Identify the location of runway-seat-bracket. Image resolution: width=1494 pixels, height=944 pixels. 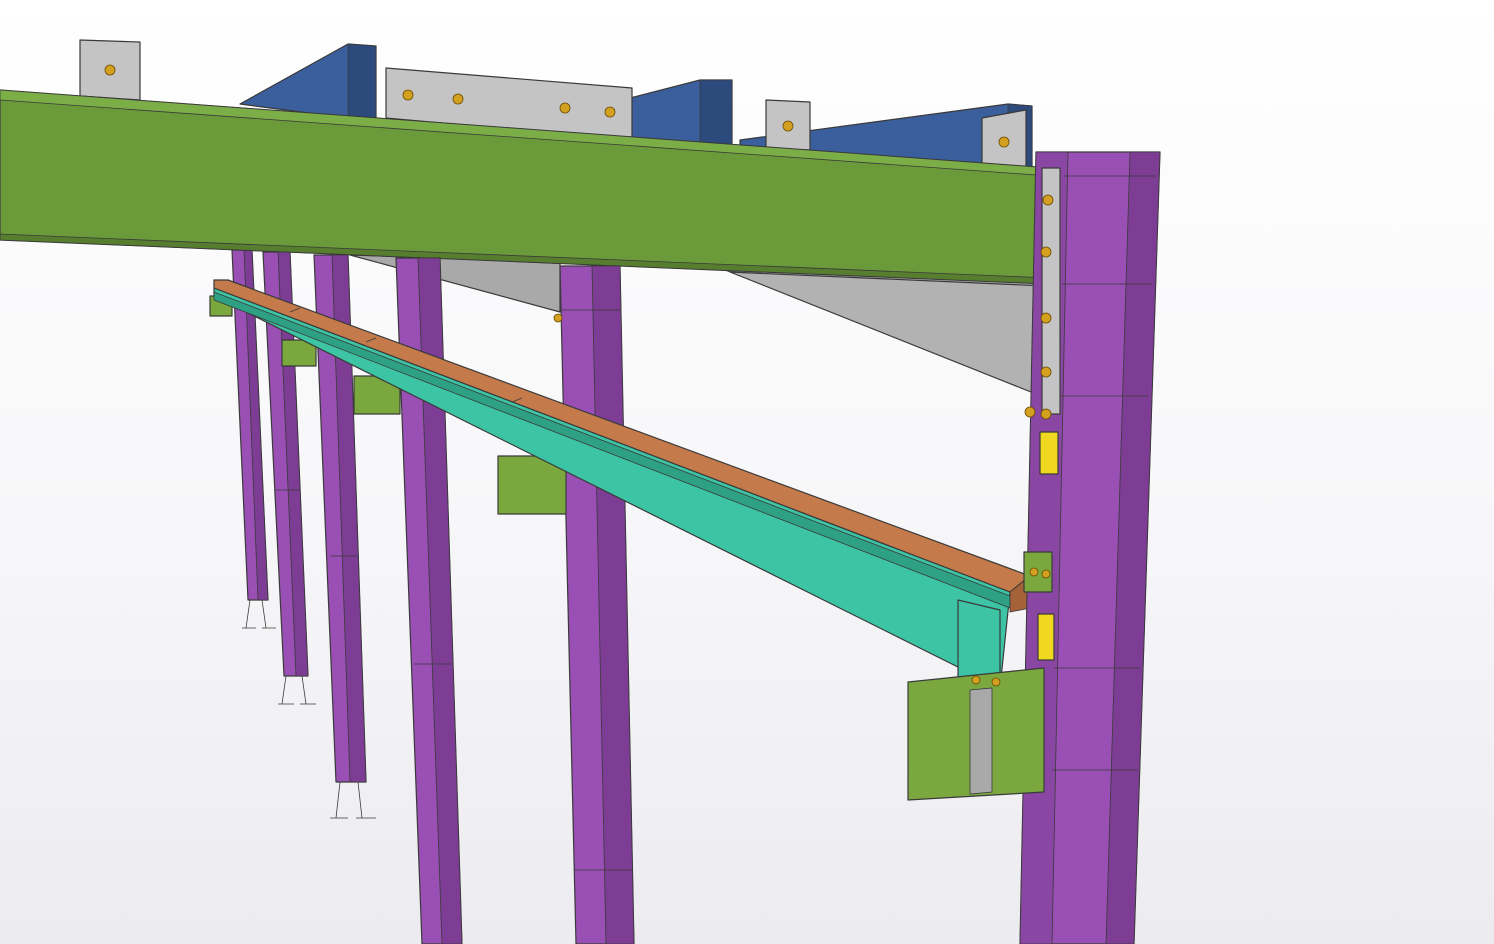
(1038, 572).